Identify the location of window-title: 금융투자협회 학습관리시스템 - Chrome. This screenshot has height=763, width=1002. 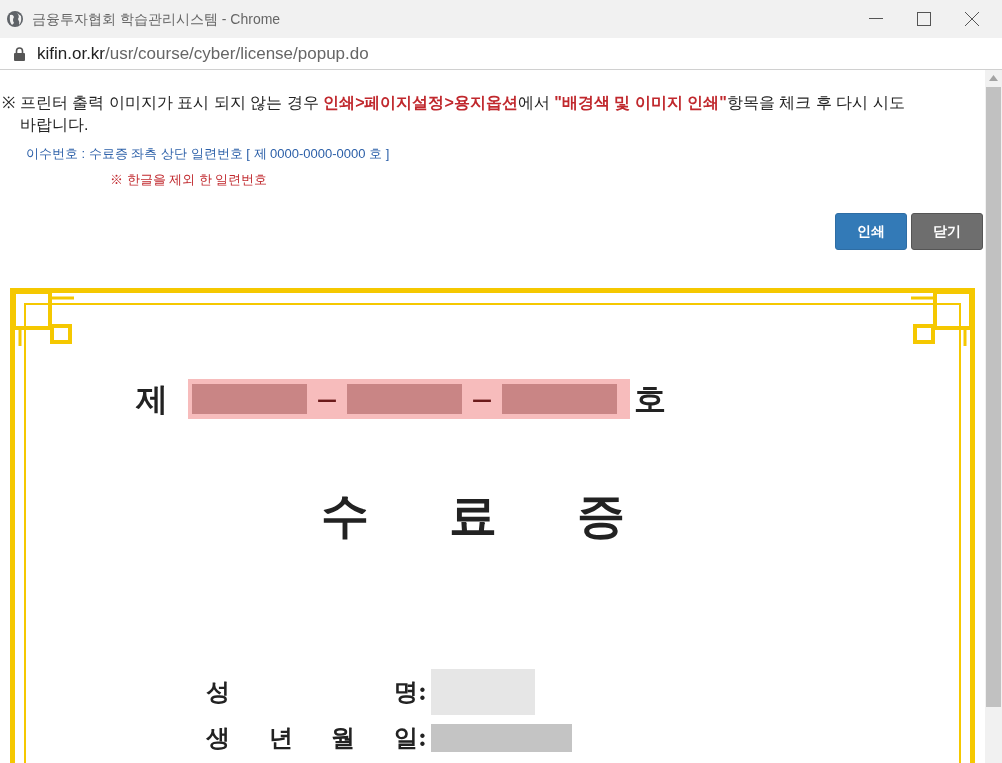
(156, 19).